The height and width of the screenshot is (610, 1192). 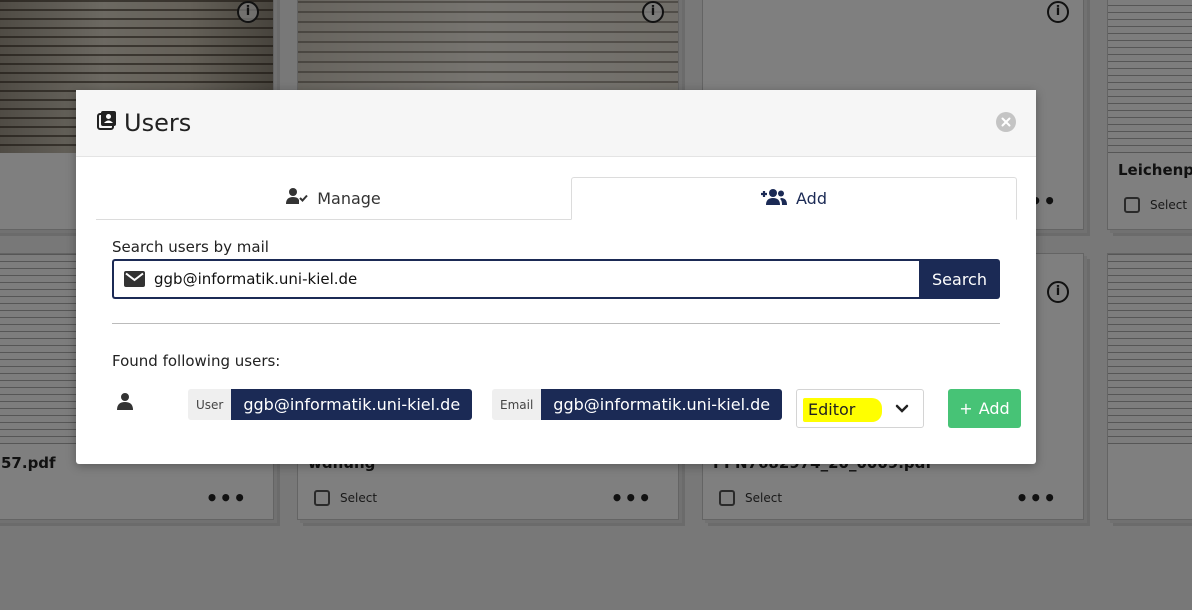 I want to click on tab-bar: Manage Add, so click(x=556, y=198).